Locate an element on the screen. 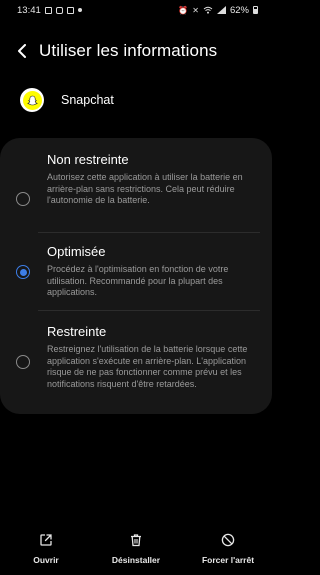 This screenshot has height=575, width=320. trash-icon is located at coordinates (136, 540).